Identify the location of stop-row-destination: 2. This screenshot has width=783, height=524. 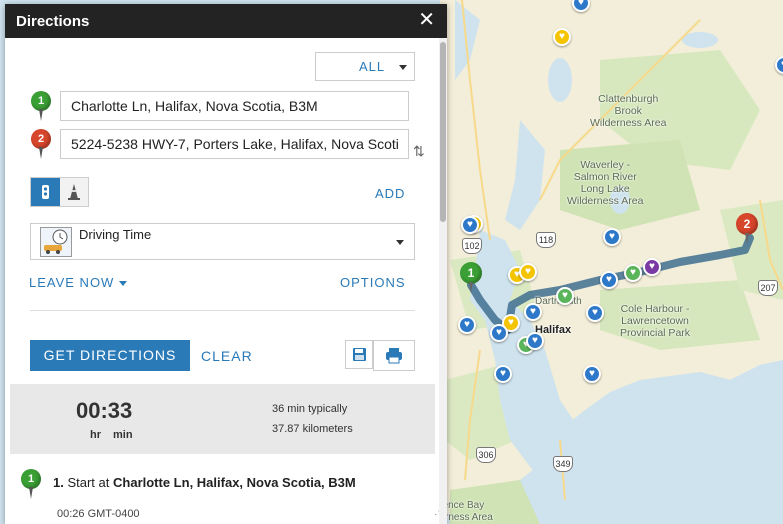
(225, 144).